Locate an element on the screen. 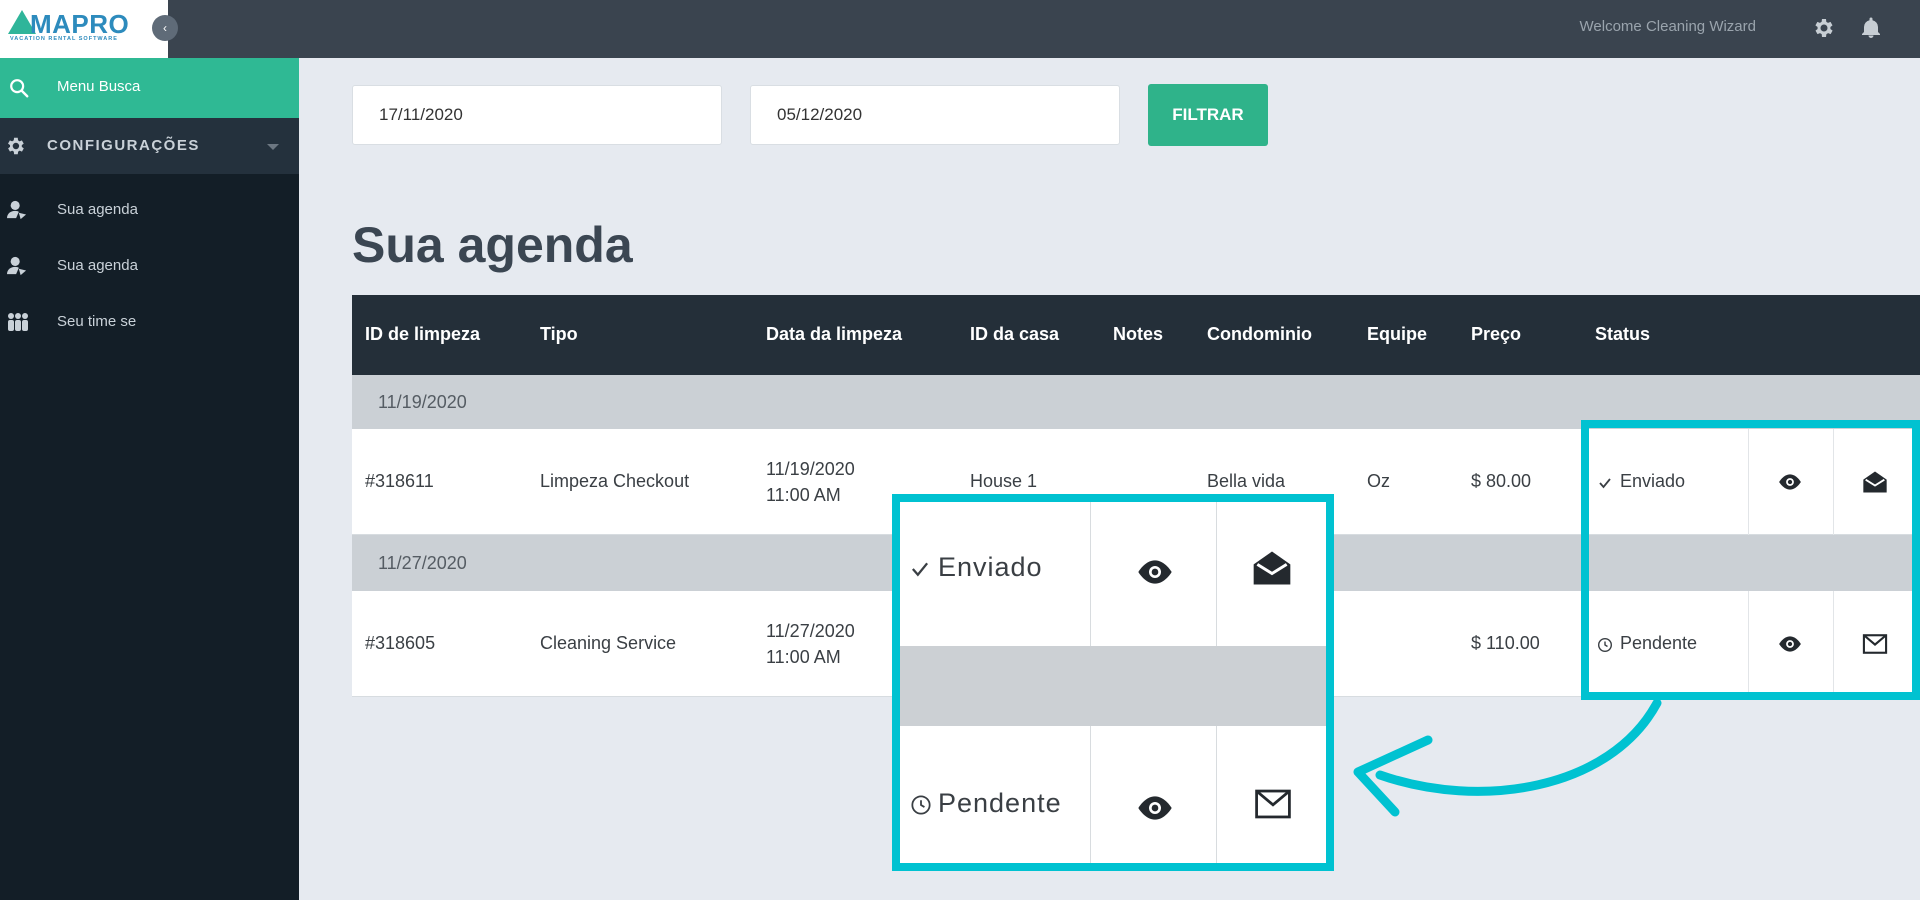  cell-id: #318605 is located at coordinates (400, 643).